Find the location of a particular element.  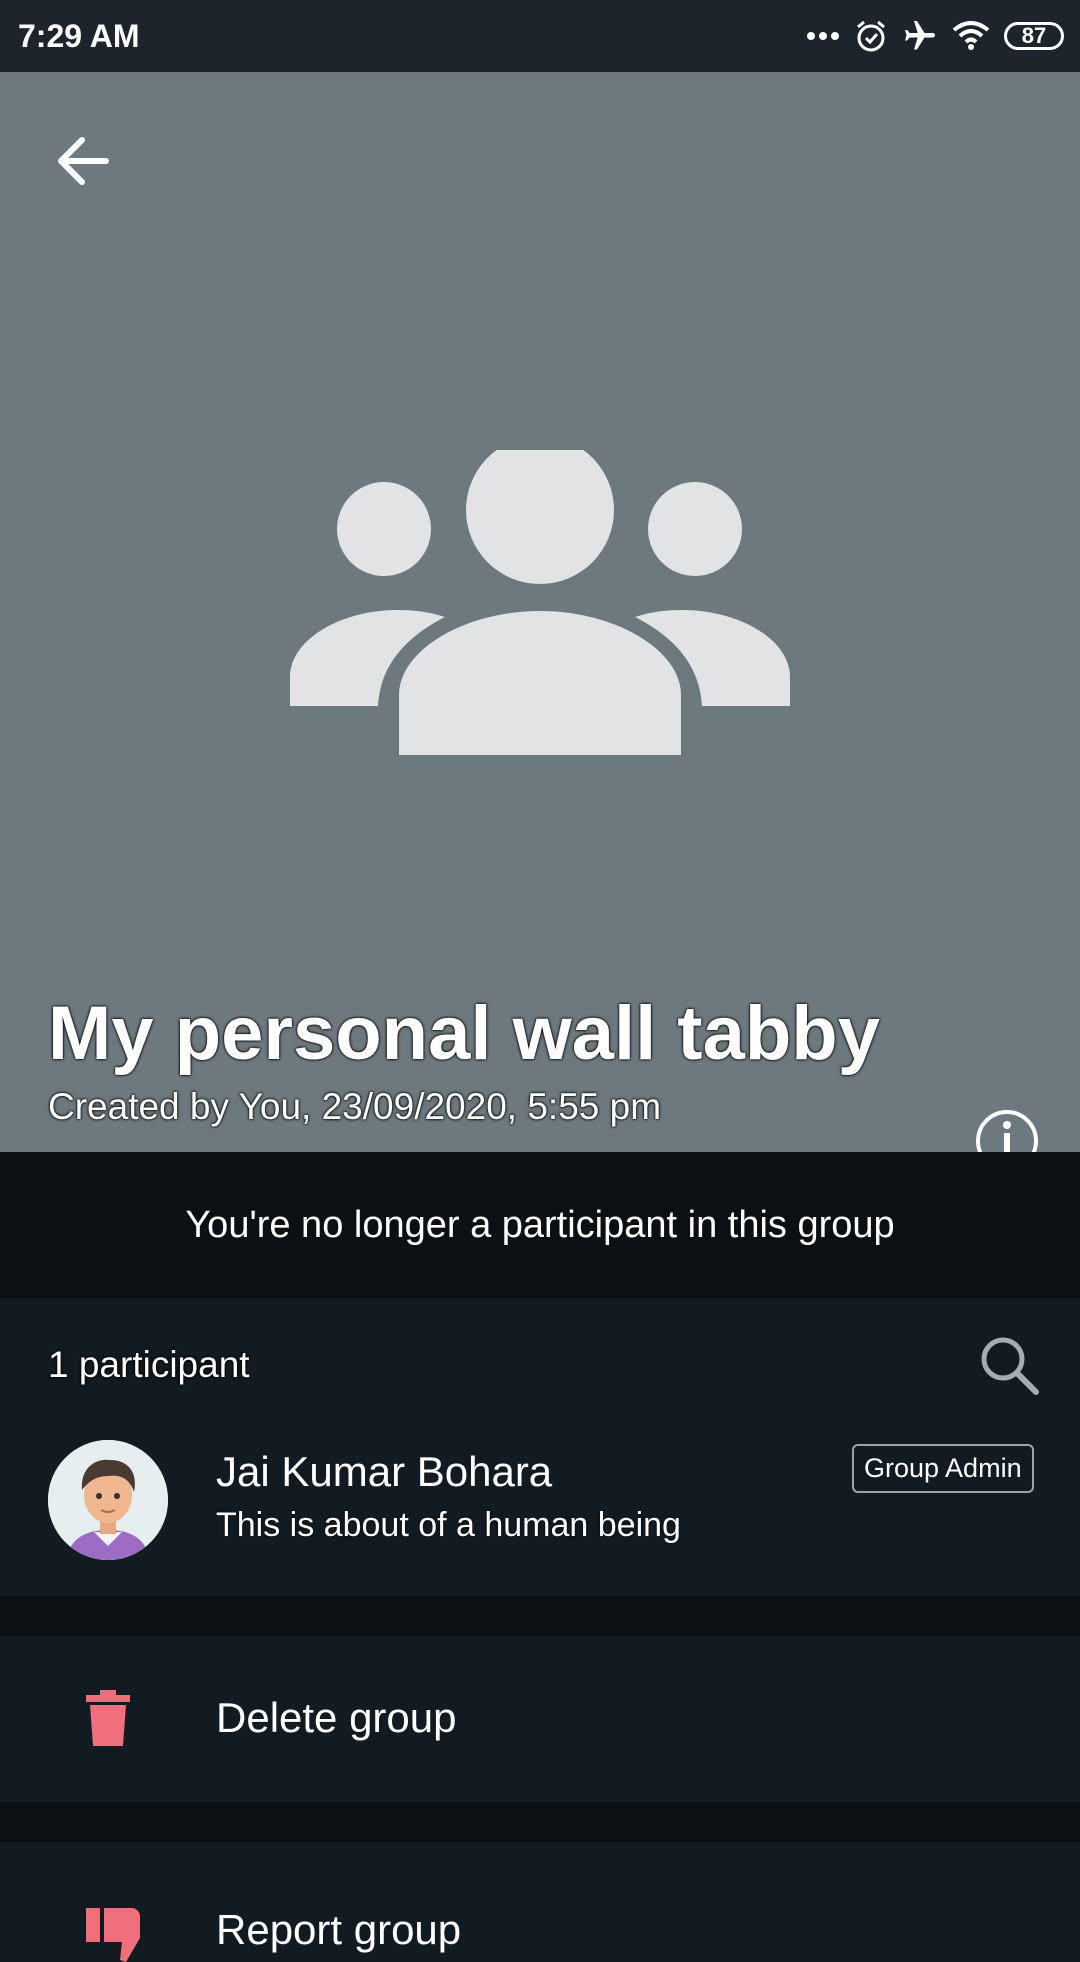

report-group-label: Report group is located at coordinates (339, 1929).